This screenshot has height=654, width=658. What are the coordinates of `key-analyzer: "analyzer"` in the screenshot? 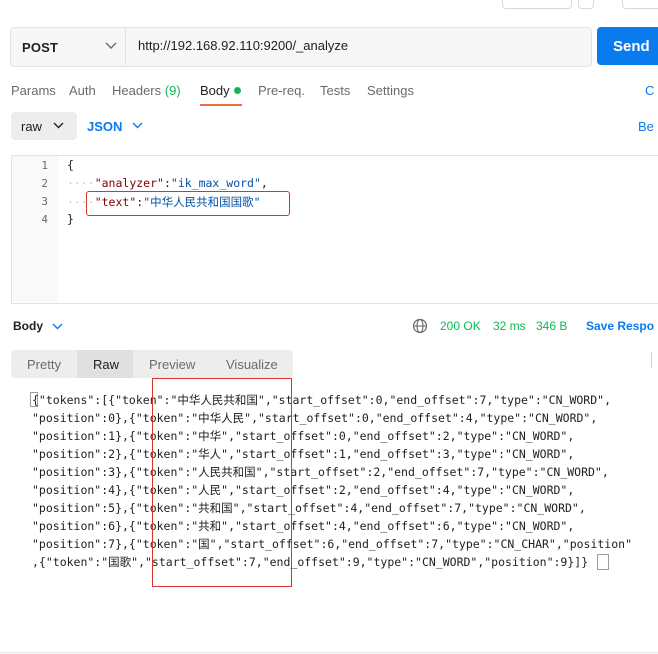 It's located at (129, 183).